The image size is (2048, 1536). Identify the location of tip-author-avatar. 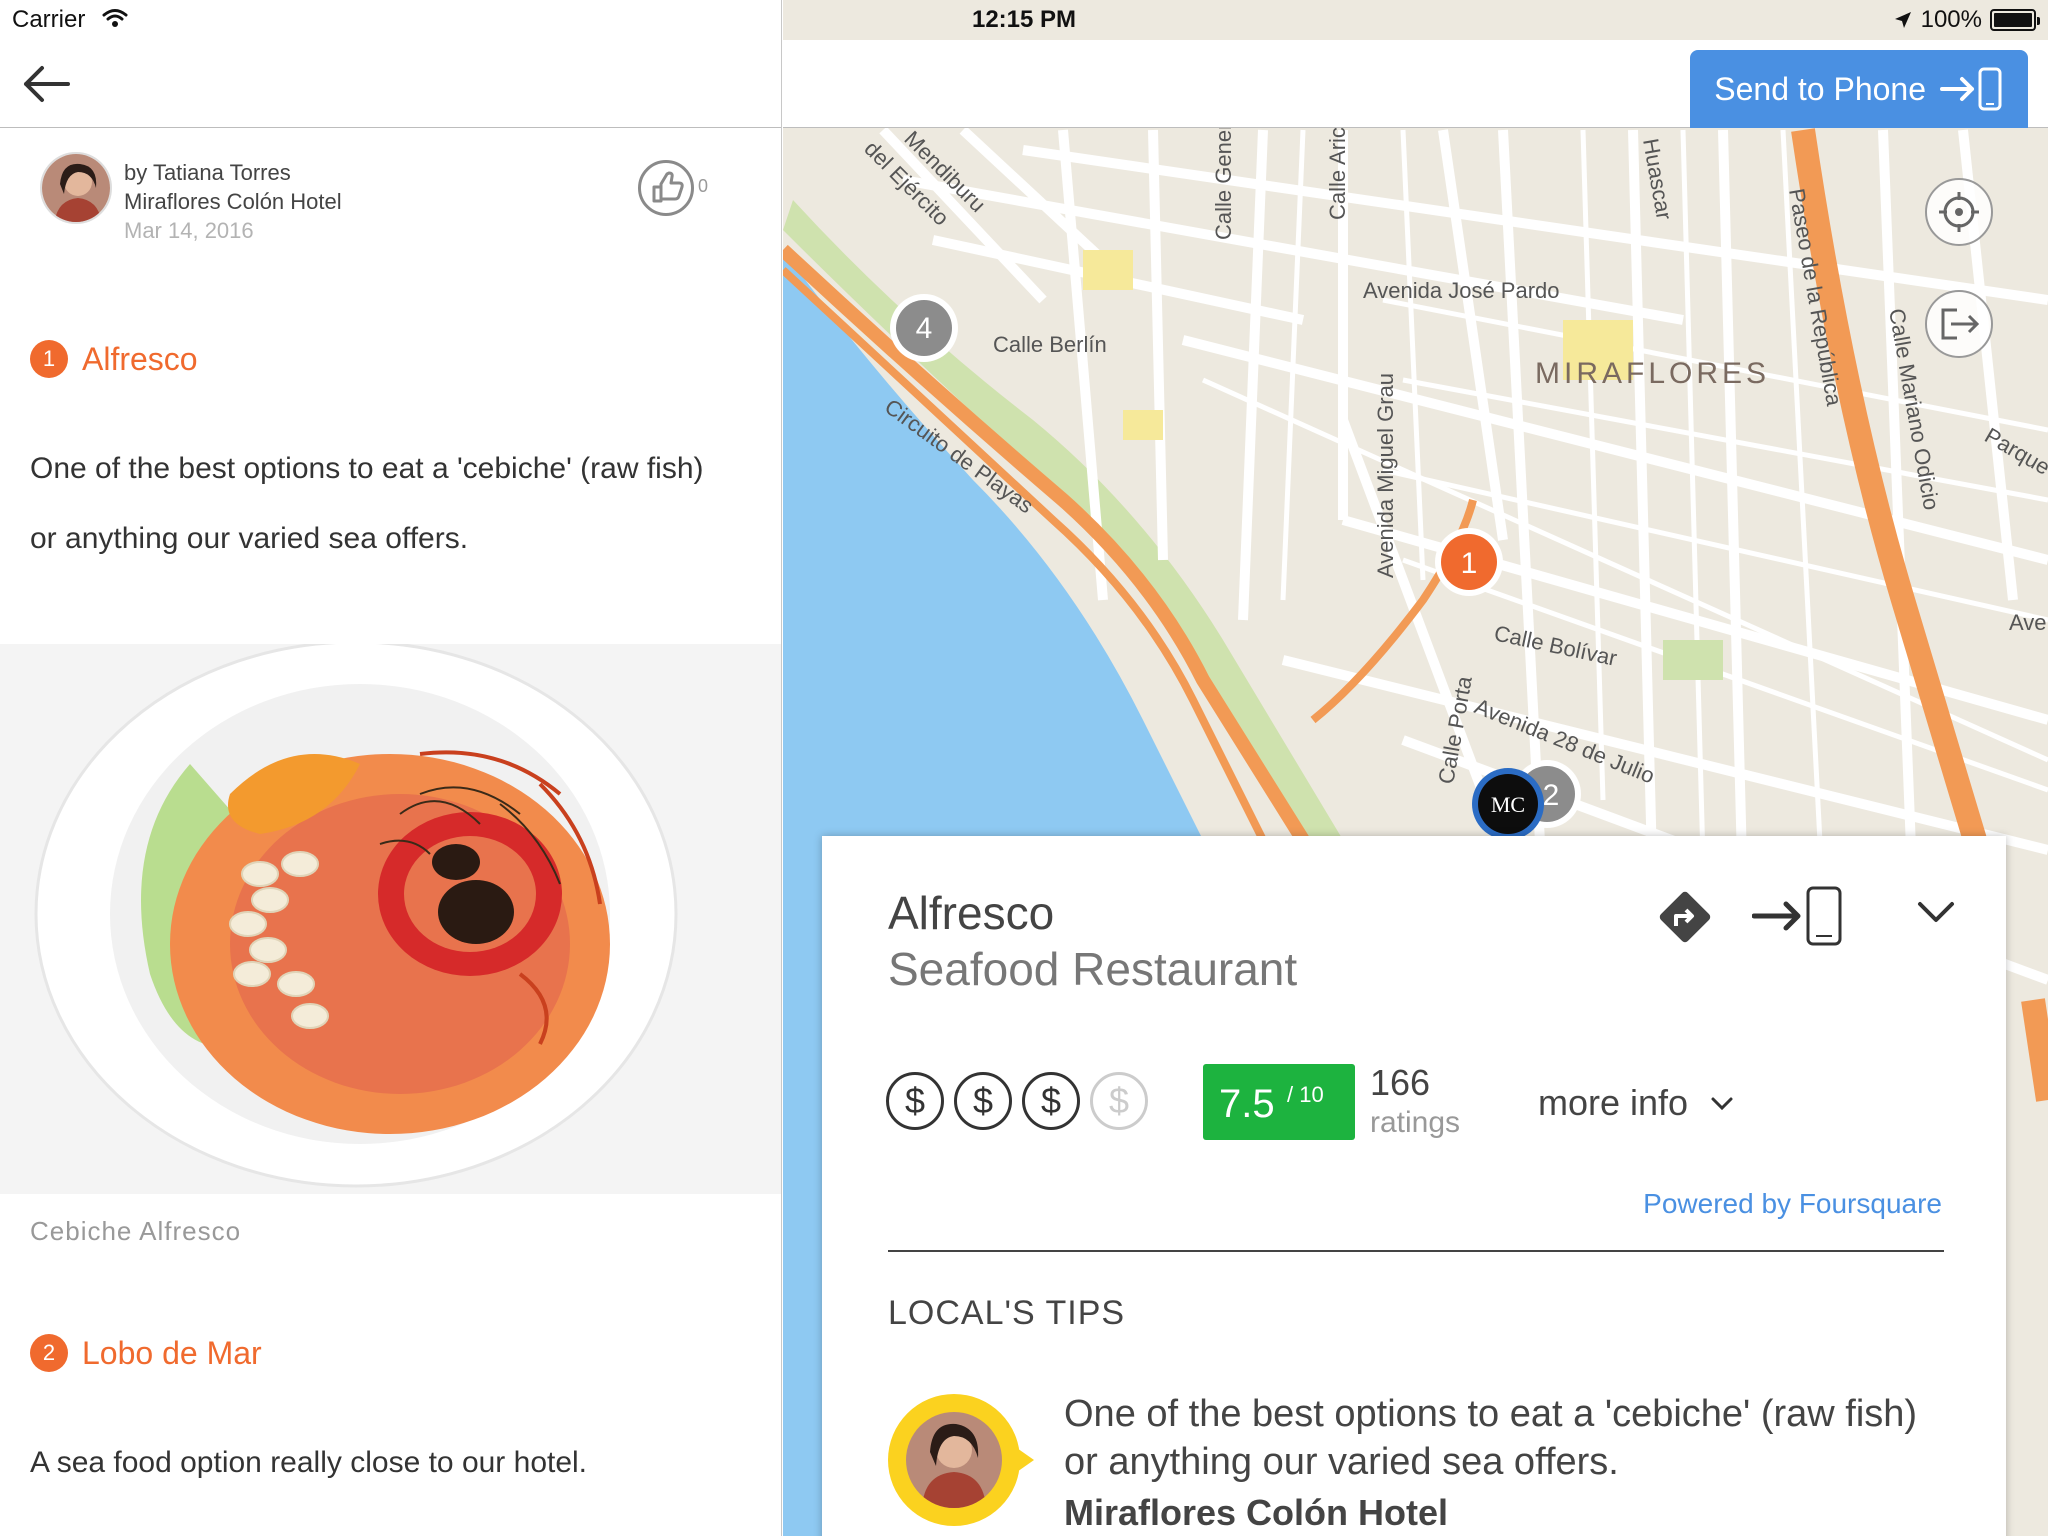
(961, 1460).